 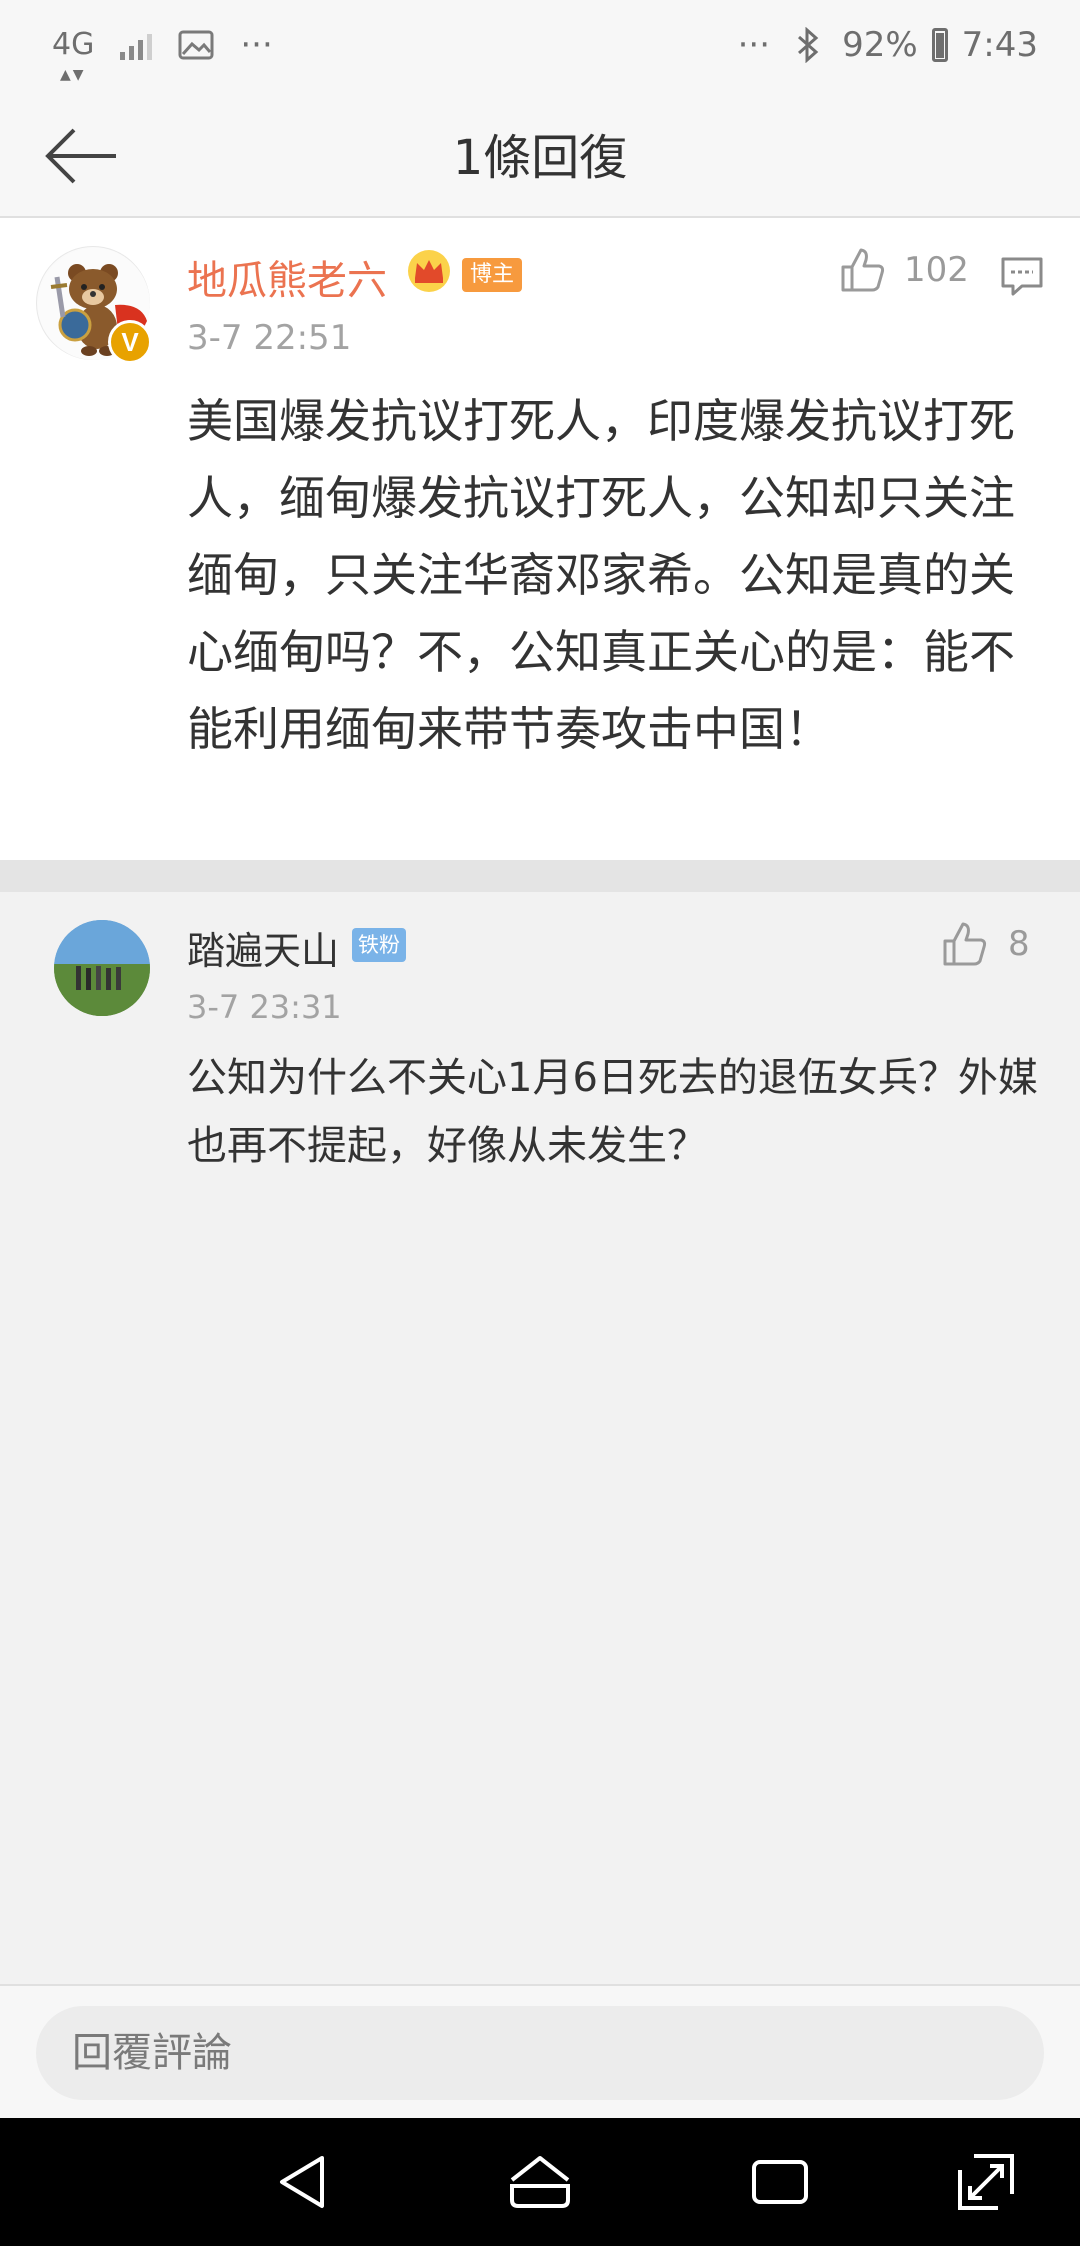 What do you see at coordinates (939, 45) in the screenshot?
I see `battery-icon` at bounding box center [939, 45].